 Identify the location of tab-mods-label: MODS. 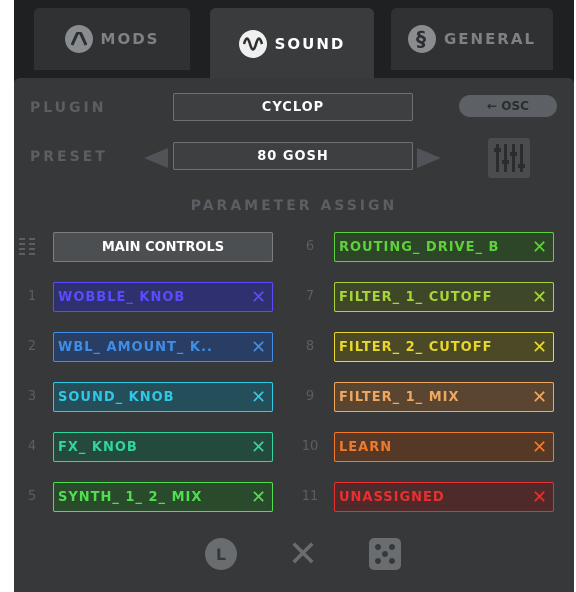
(130, 39).